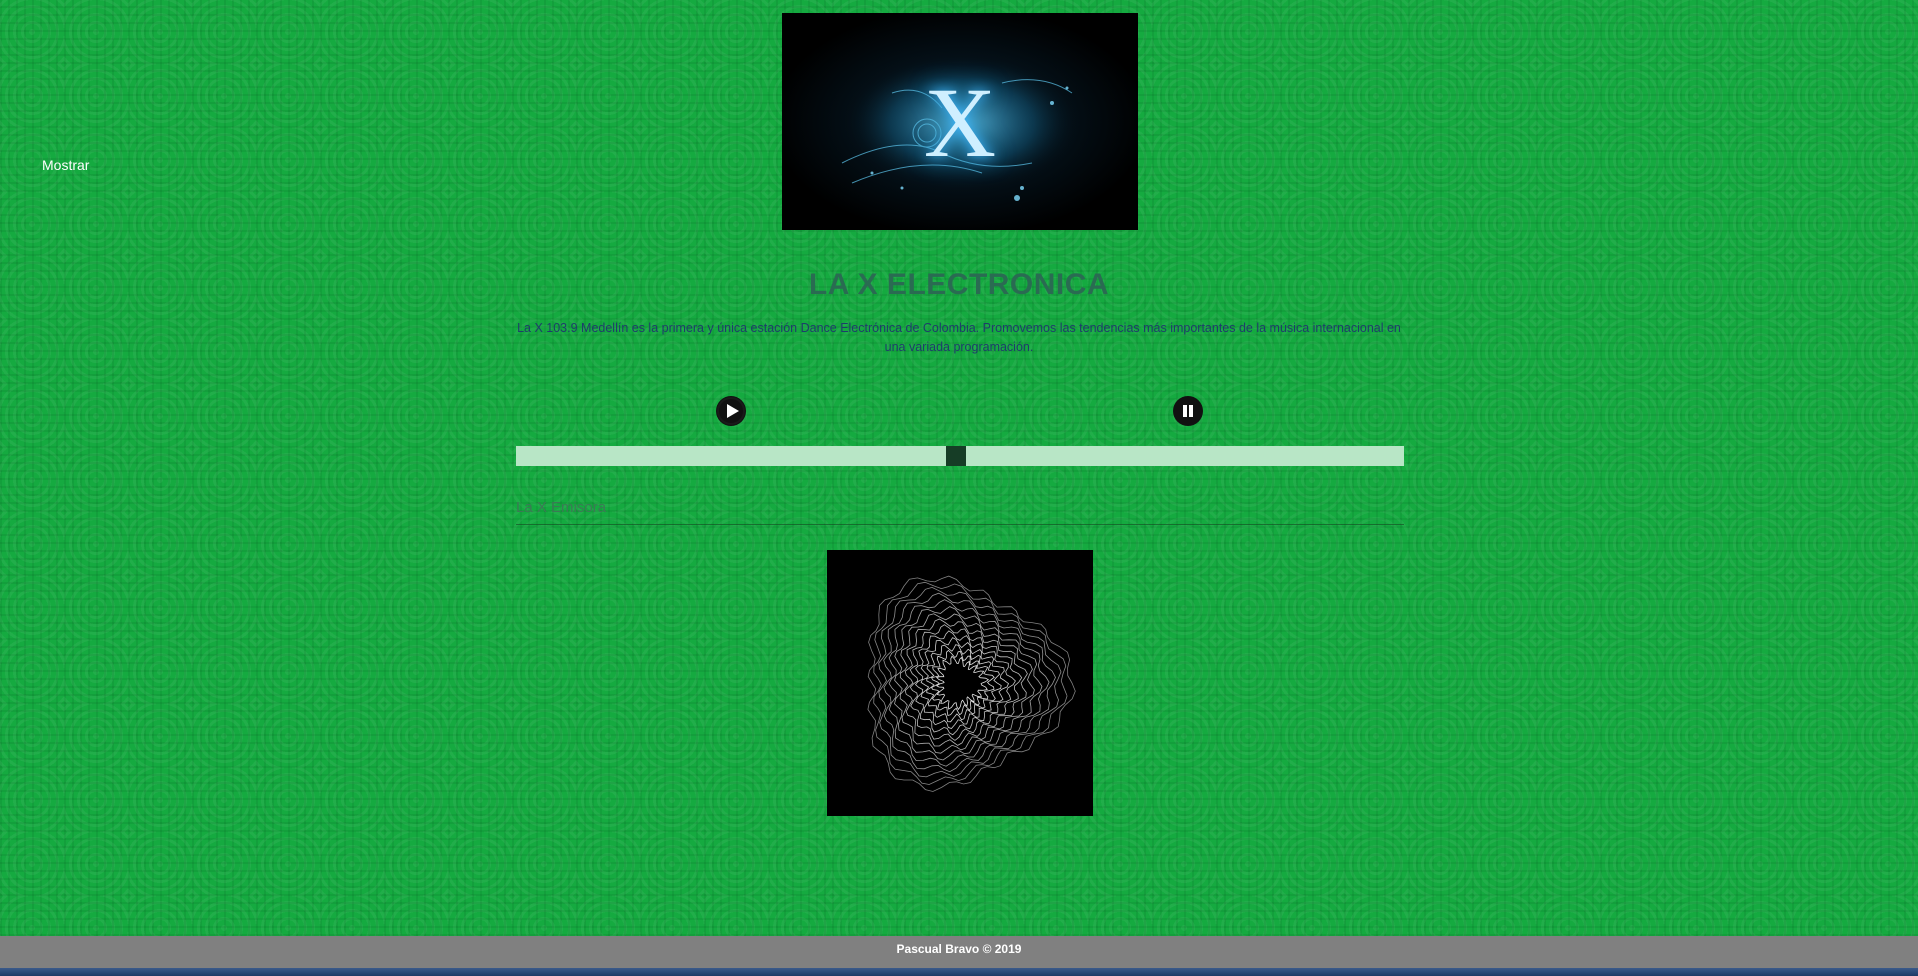 This screenshot has height=976, width=1918. What do you see at coordinates (960, 524) in the screenshot?
I see `divider` at bounding box center [960, 524].